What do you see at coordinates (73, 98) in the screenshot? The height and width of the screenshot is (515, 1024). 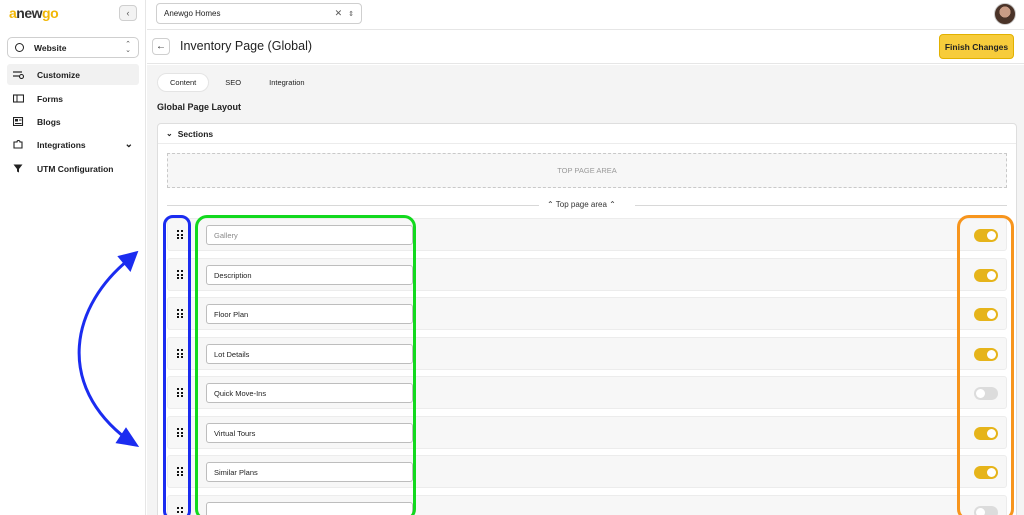 I see `sidebar-item-forms: Forms` at bounding box center [73, 98].